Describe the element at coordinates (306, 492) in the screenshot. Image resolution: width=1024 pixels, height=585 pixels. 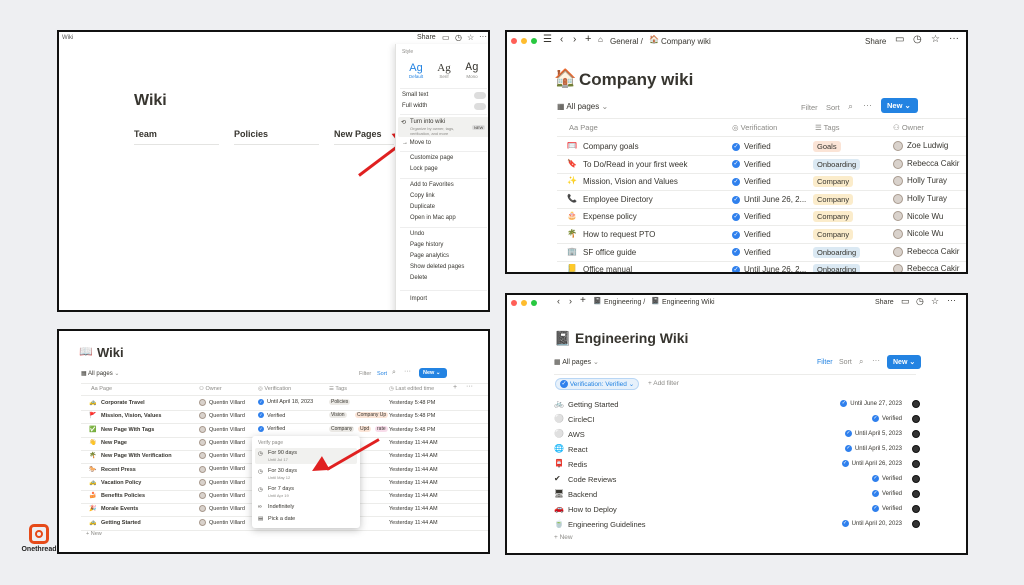
I see `verify-7-days-option: ◷ For 7 days Until Apr 19` at that location.